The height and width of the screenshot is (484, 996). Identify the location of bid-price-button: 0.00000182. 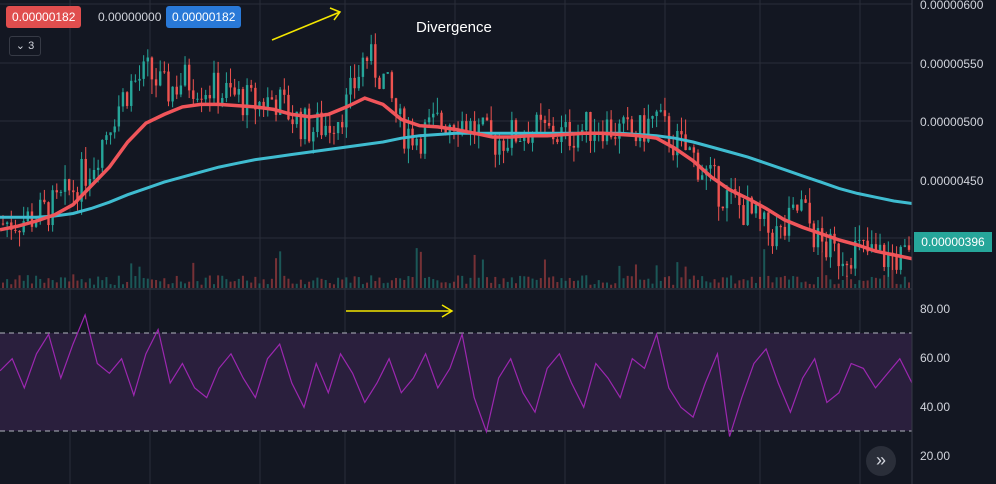
(44, 17).